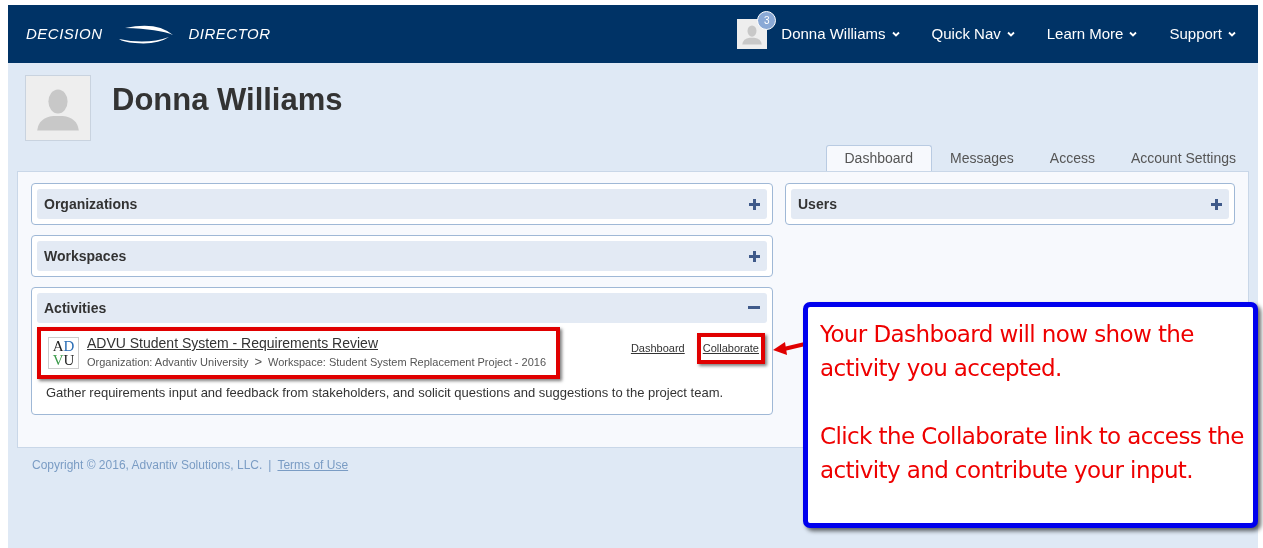 This screenshot has width=1263, height=548. I want to click on tab: Dashboard, so click(878, 158).